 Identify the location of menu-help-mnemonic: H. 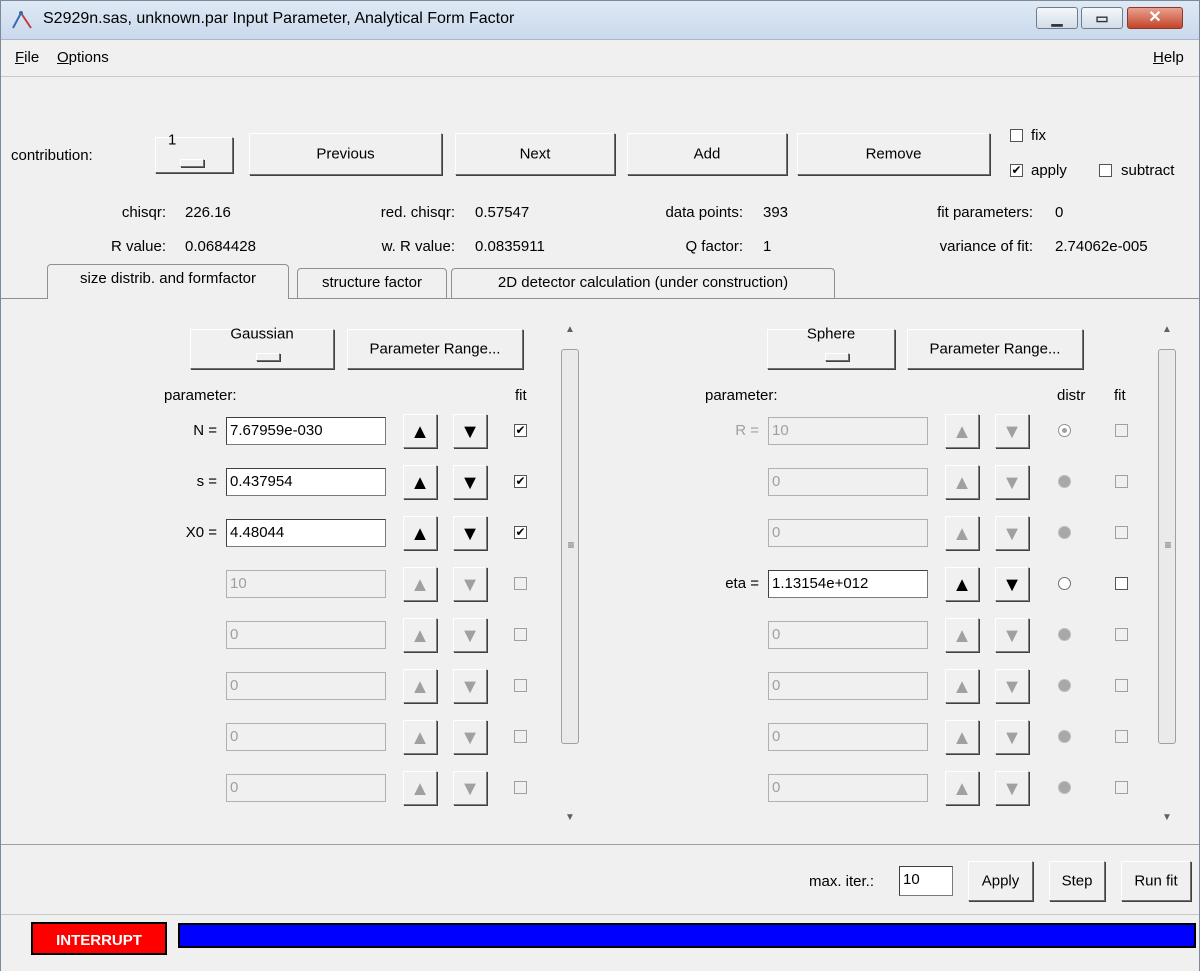
(1158, 57).